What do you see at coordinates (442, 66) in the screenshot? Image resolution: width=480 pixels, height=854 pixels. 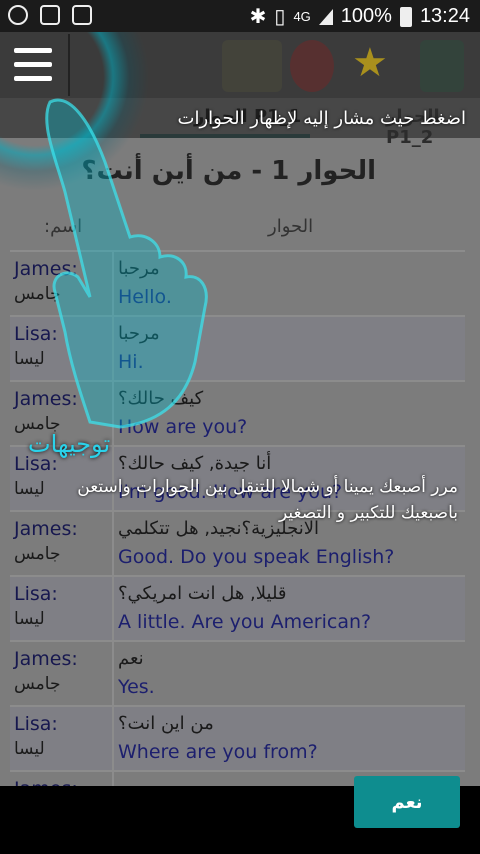 I see `book-icon` at bounding box center [442, 66].